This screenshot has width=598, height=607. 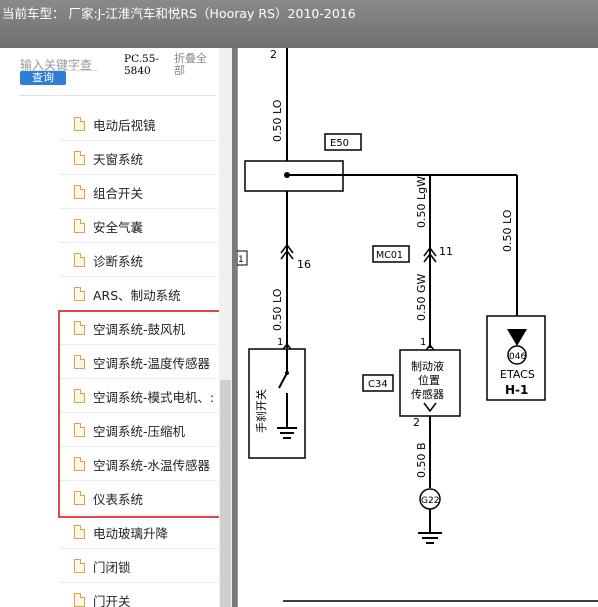 I want to click on tree-item-label: ARS、制动系统, so click(x=137, y=295).